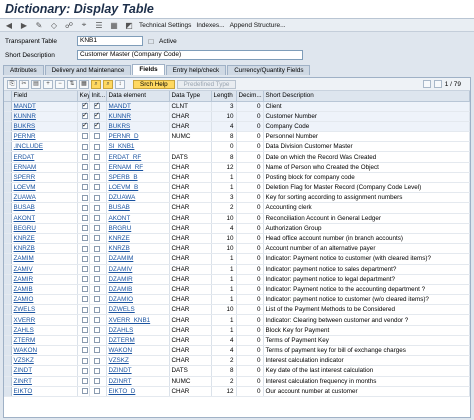 The height and width of the screenshot is (420, 474). I want to click on next-page-icon, so click(437, 84).